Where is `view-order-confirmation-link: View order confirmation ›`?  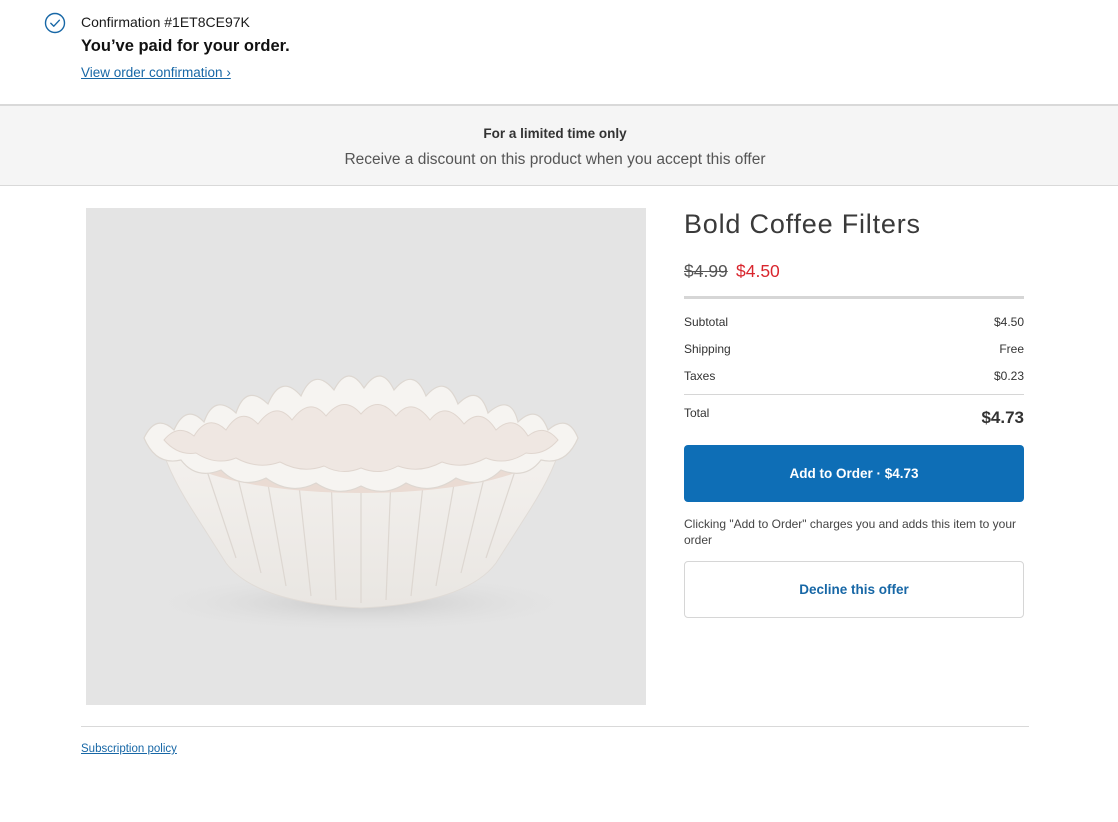 view-order-confirmation-link: View order confirmation › is located at coordinates (156, 72).